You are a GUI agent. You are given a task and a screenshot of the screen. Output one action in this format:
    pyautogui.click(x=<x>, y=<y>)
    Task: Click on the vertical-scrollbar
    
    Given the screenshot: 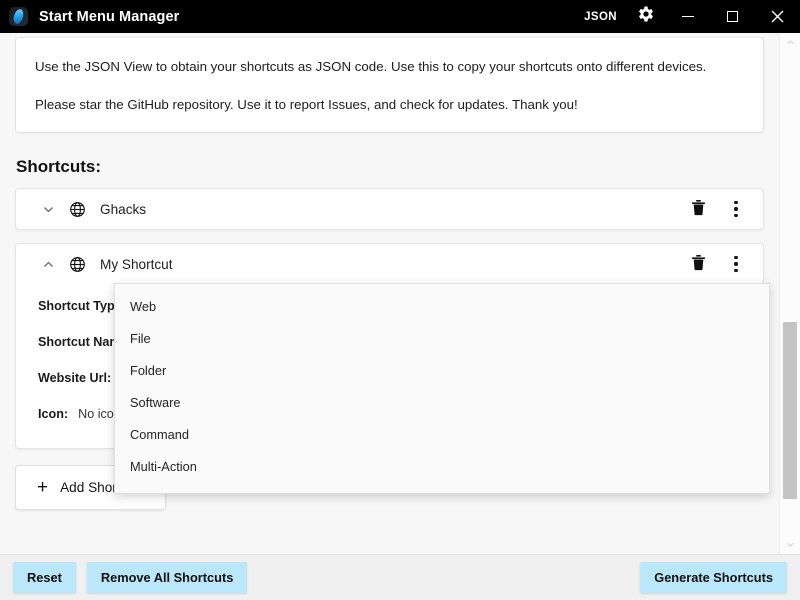 What is the action you would take?
    pyautogui.click(x=789, y=293)
    